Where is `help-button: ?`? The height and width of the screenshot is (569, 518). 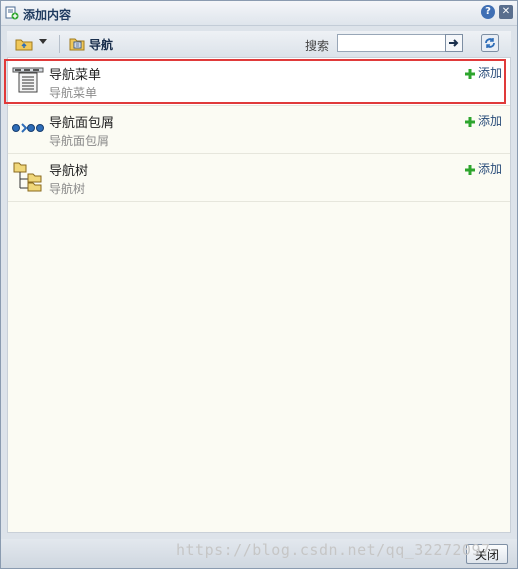
help-button: ? is located at coordinates (488, 12).